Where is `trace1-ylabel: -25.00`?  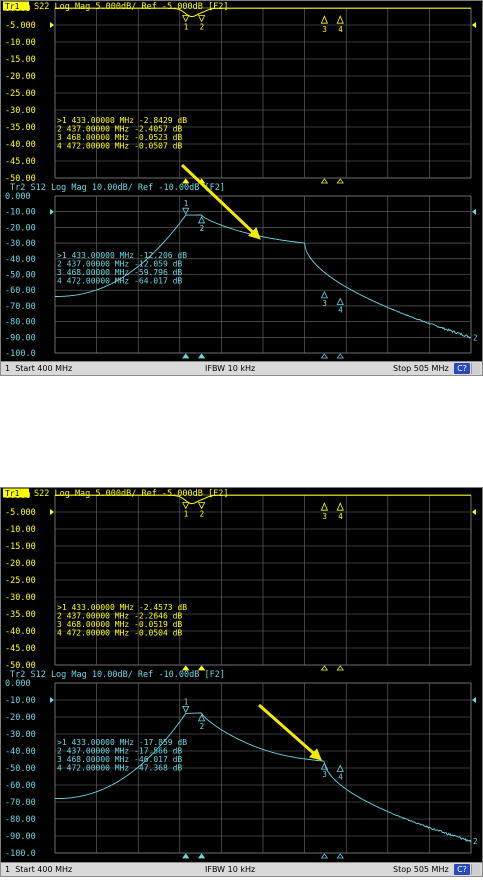
trace1-ylabel: -25.00 is located at coordinates (20, 581).